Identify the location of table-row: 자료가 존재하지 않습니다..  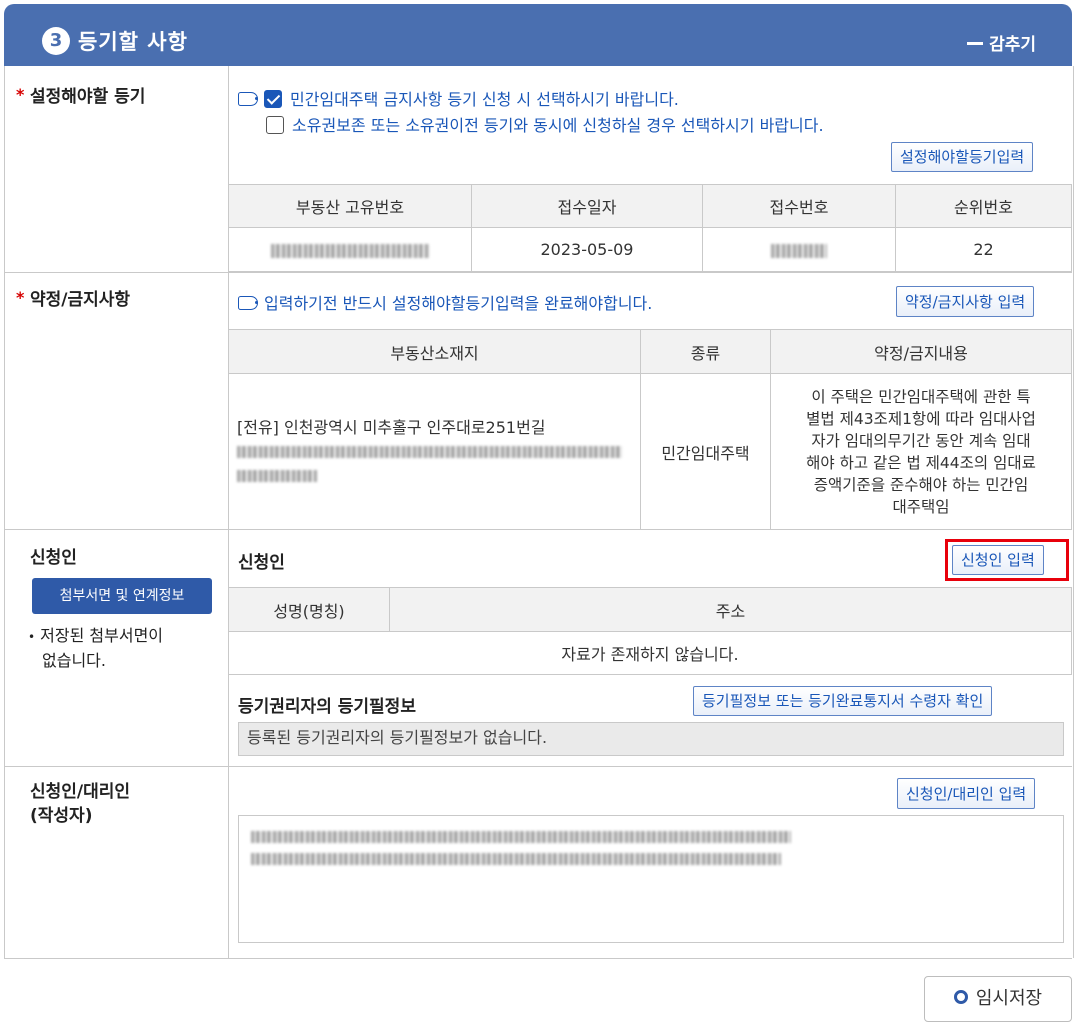
(650, 653).